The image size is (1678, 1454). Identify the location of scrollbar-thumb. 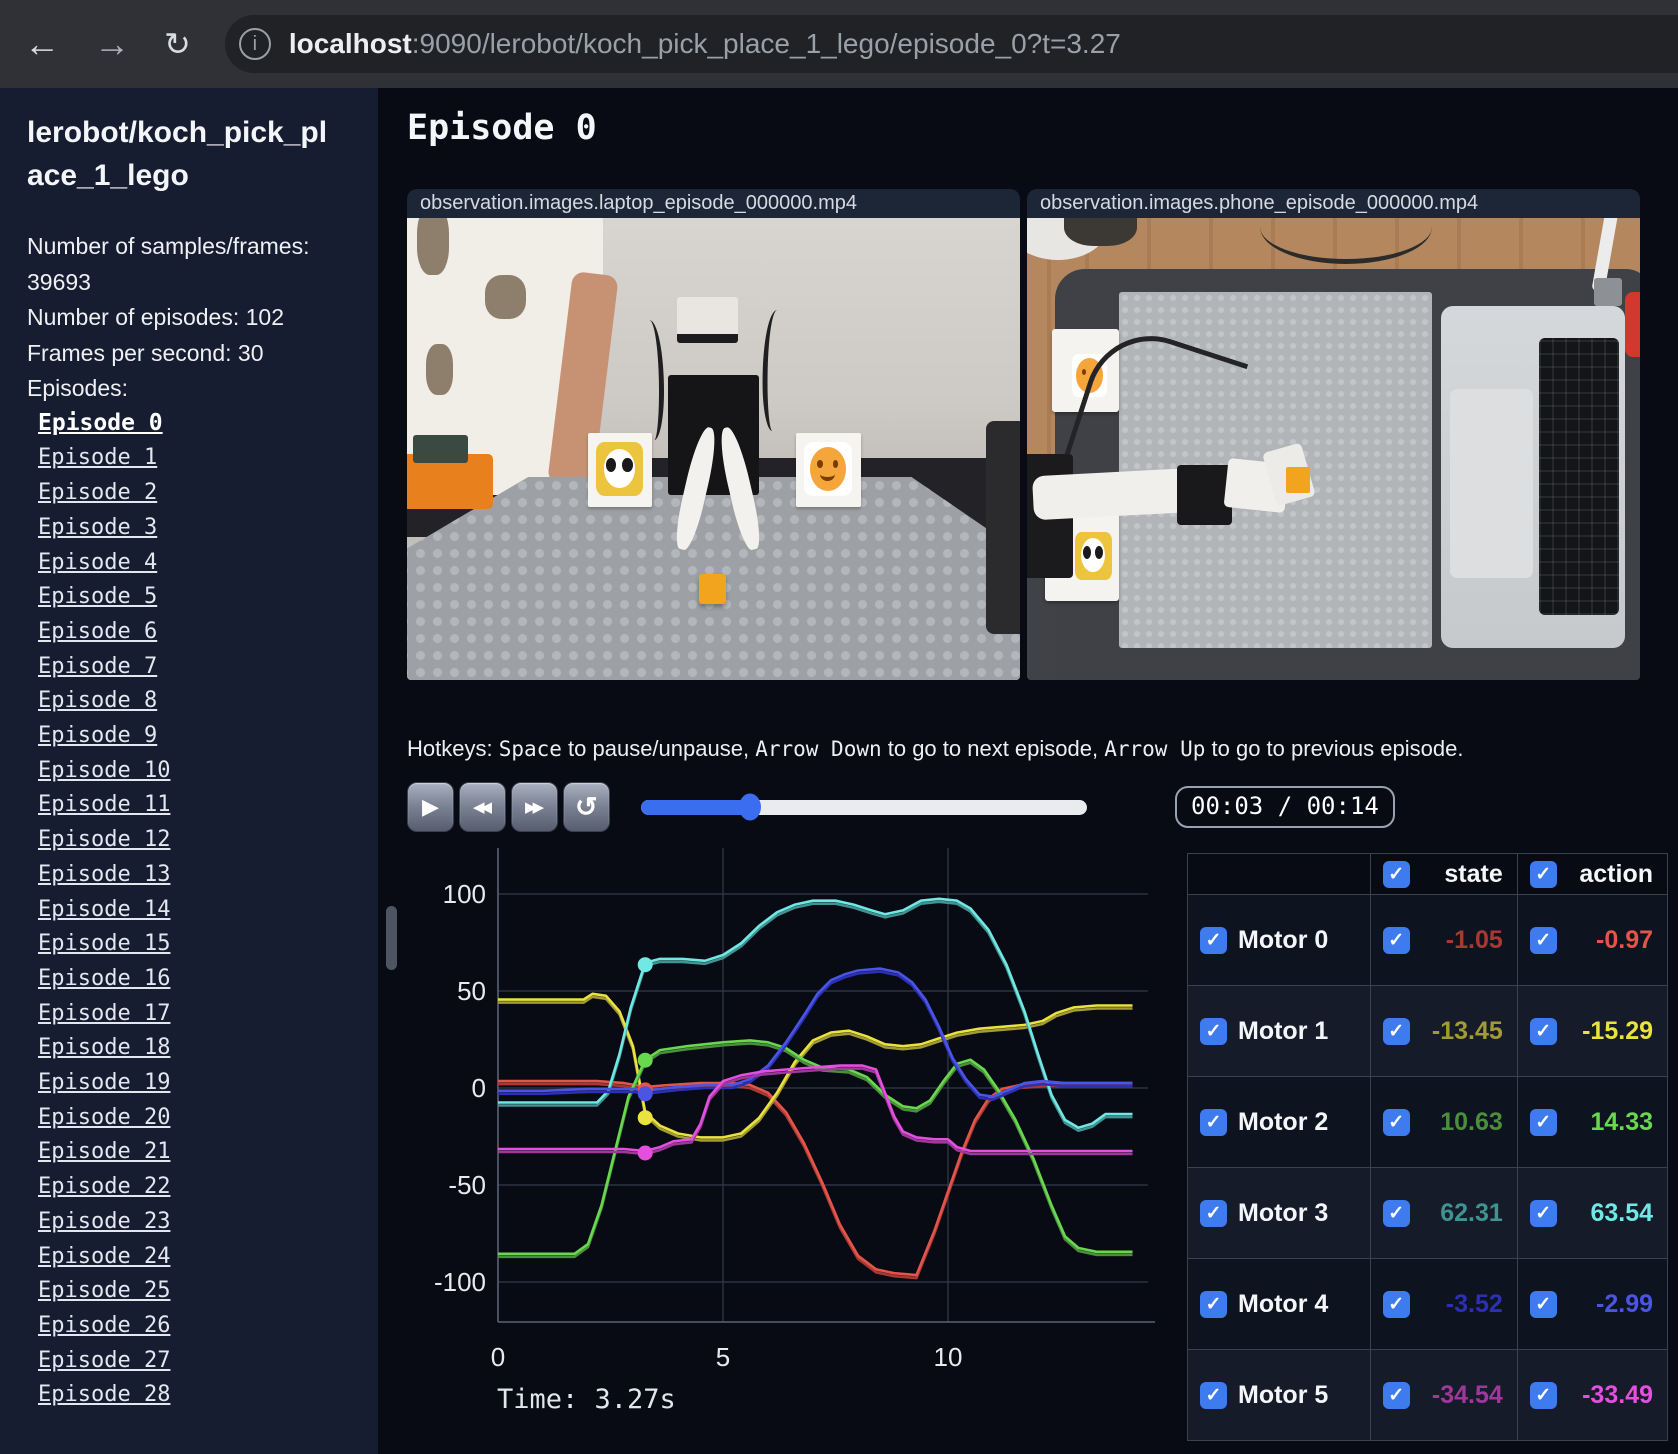
(391, 938).